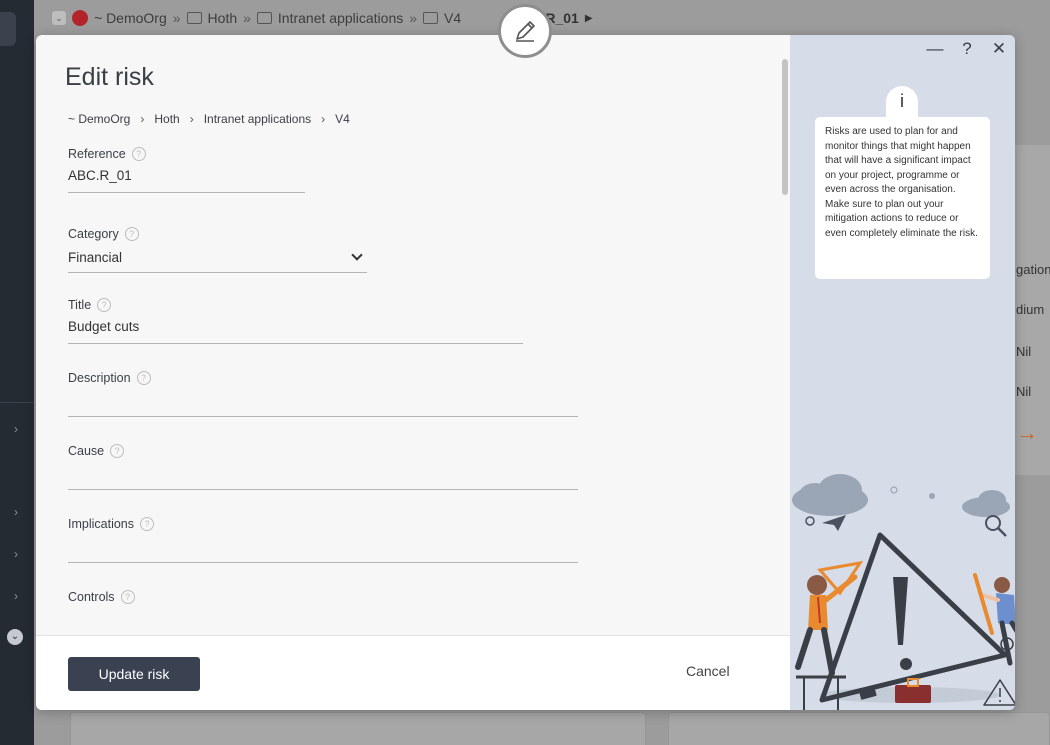  What do you see at coordinates (1027, 433) in the screenshot?
I see `arrow-right-icon: →` at bounding box center [1027, 433].